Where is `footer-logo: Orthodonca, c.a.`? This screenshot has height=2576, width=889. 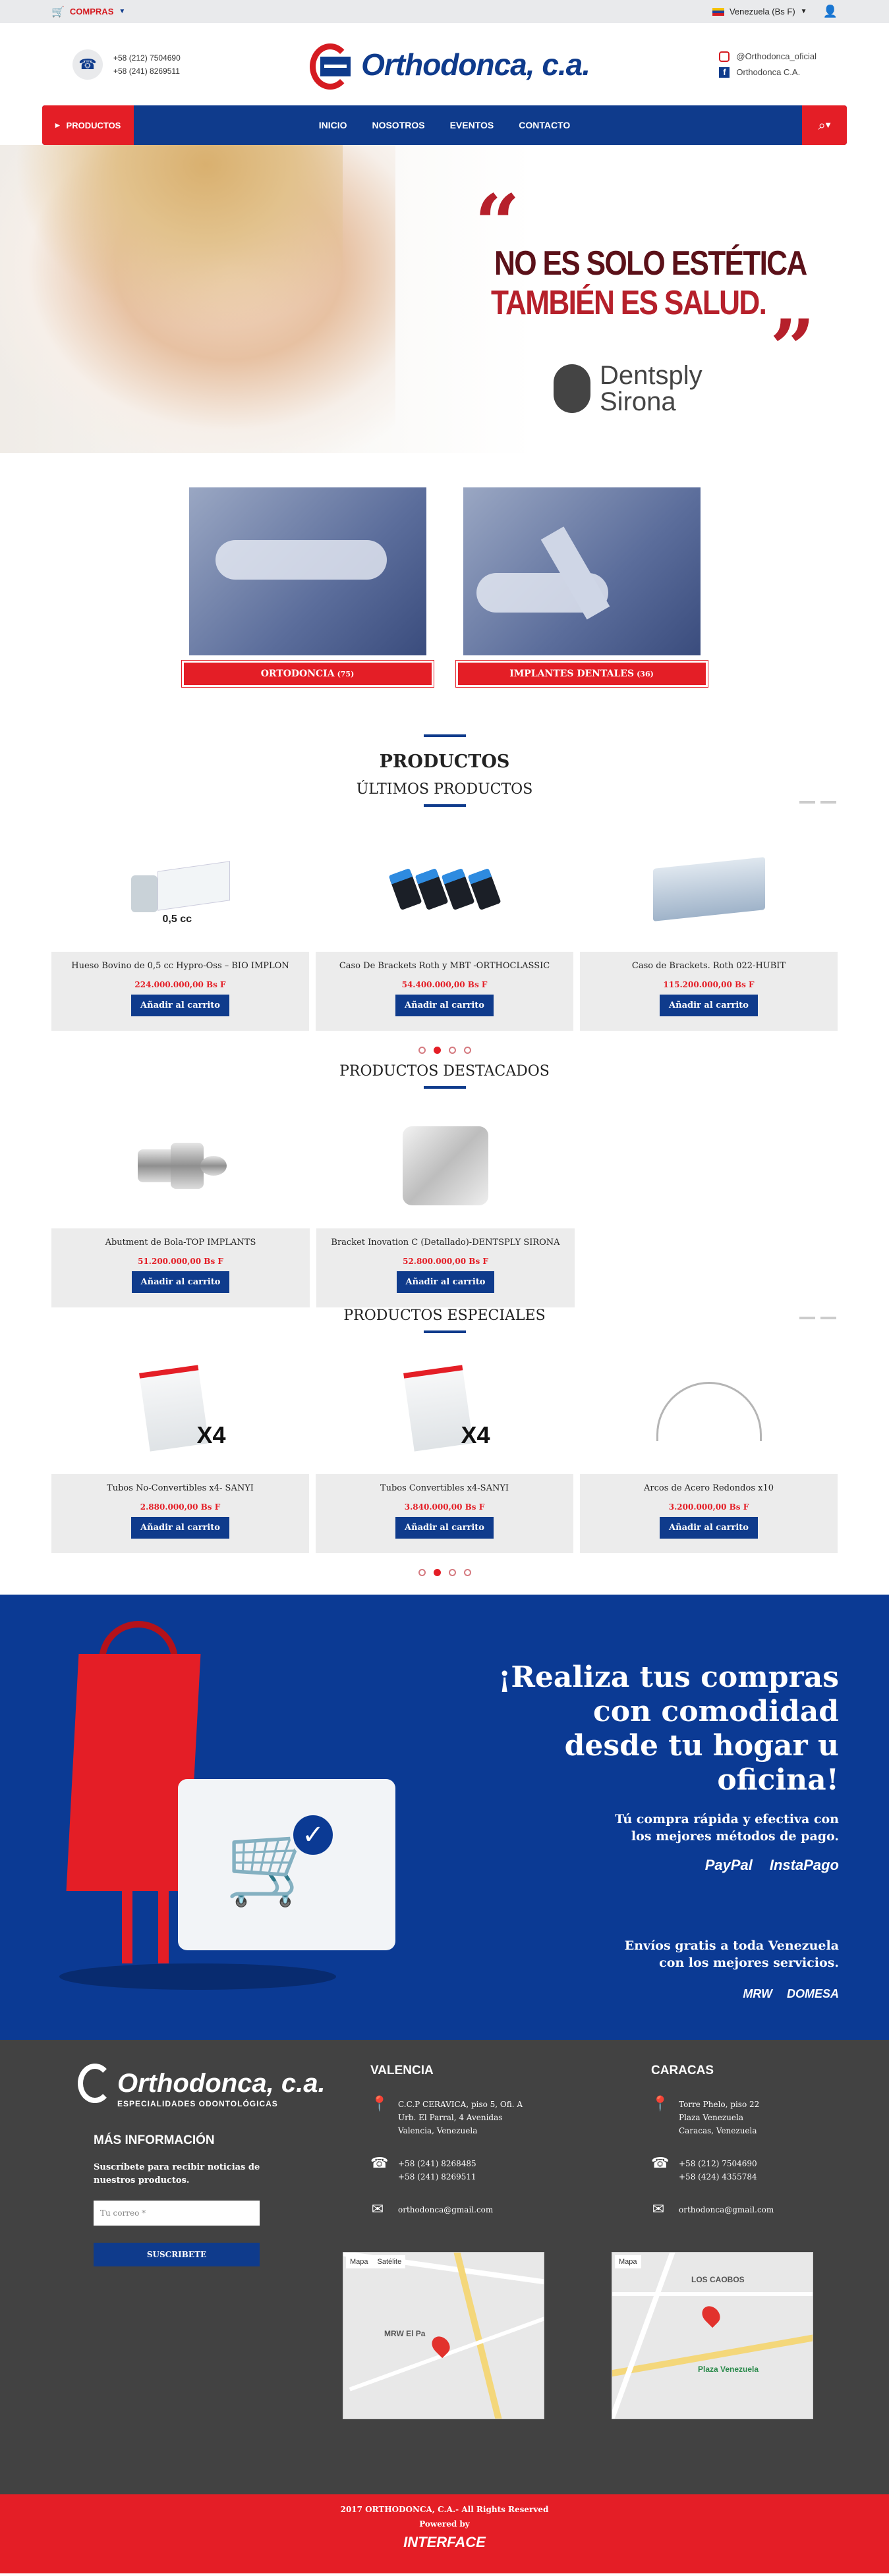 footer-logo: Orthodonca, c.a. is located at coordinates (202, 2083).